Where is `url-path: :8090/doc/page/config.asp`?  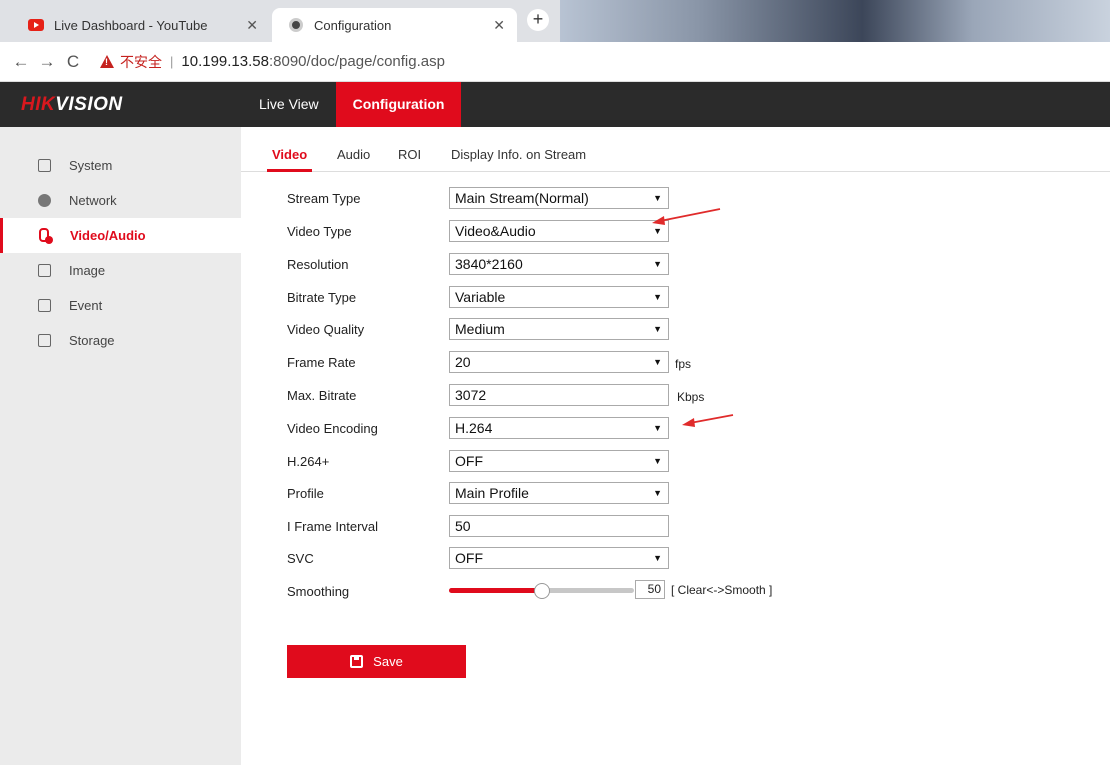
url-path: :8090/doc/page/config.asp is located at coordinates (356, 61).